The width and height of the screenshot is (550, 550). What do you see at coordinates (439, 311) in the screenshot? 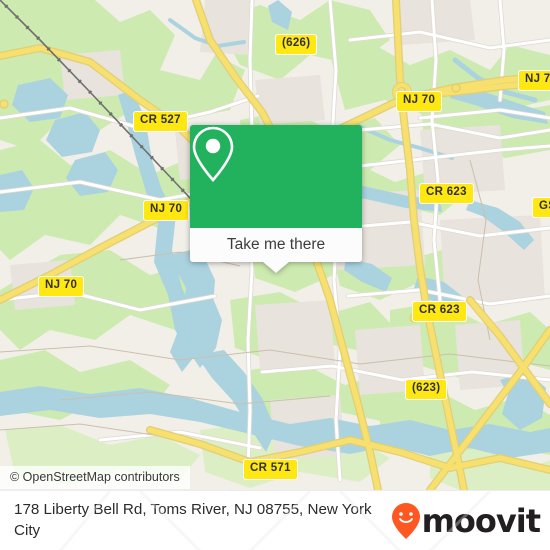
I see `road-shield-cr623-b: CR 623` at bounding box center [439, 311].